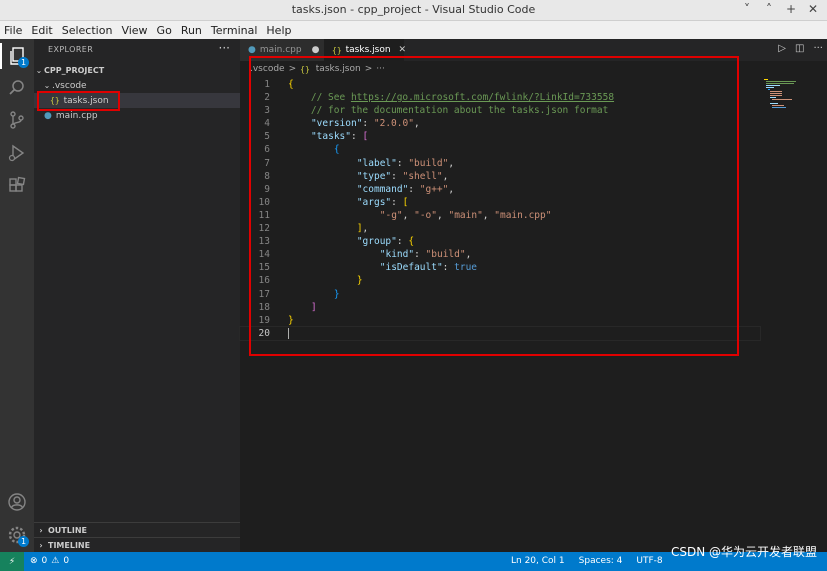 The image size is (827, 571). I want to click on explorer-header: EXPLORER, so click(71, 49).